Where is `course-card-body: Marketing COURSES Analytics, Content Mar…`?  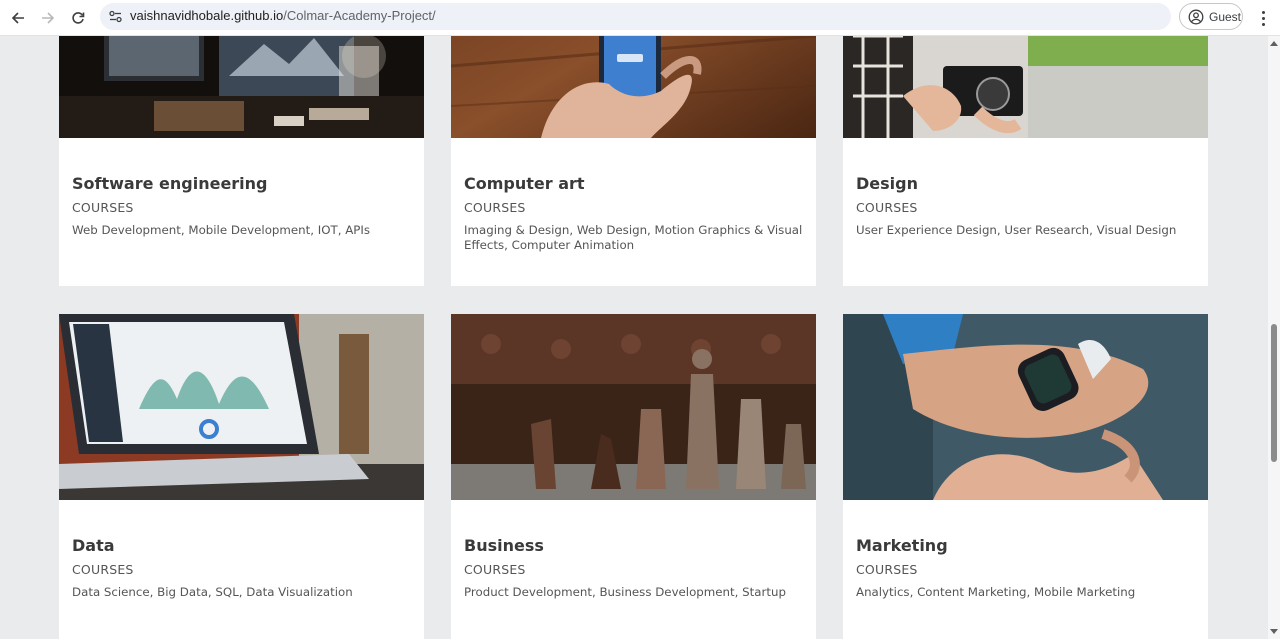 course-card-body: Marketing COURSES Analytics, Content Mar… is located at coordinates (1025, 569).